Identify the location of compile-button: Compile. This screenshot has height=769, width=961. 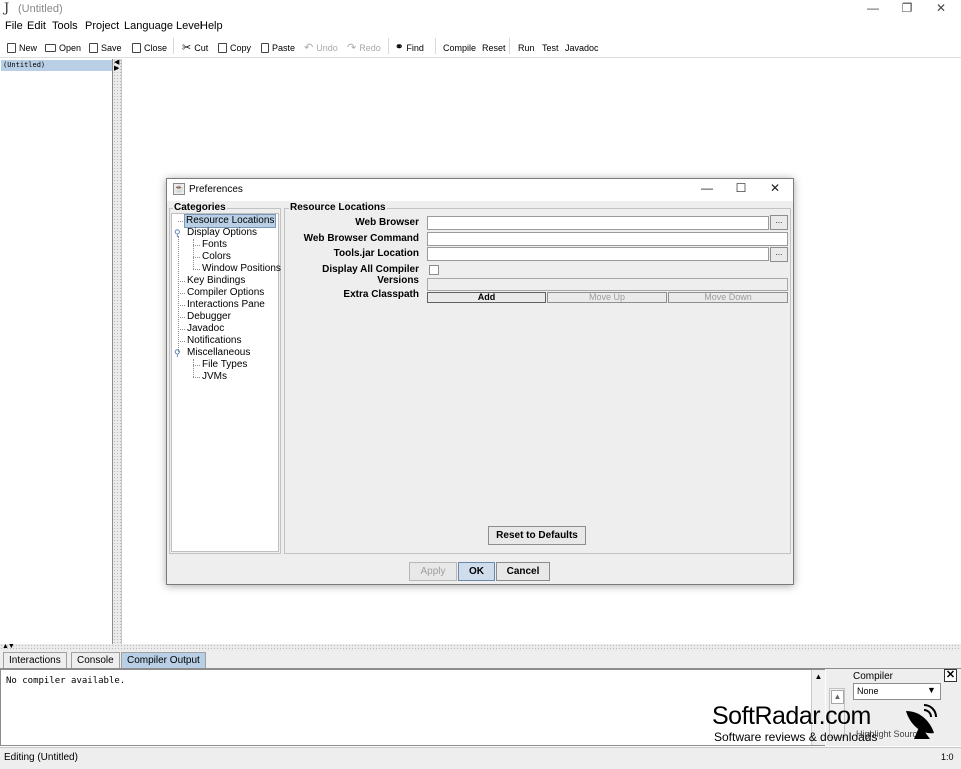
(459, 48).